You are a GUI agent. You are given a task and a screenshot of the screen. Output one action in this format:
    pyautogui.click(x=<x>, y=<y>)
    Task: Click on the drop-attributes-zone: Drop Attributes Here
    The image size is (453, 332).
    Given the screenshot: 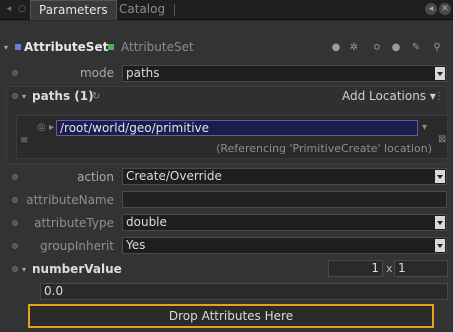 What is the action you would take?
    pyautogui.click(x=231, y=316)
    